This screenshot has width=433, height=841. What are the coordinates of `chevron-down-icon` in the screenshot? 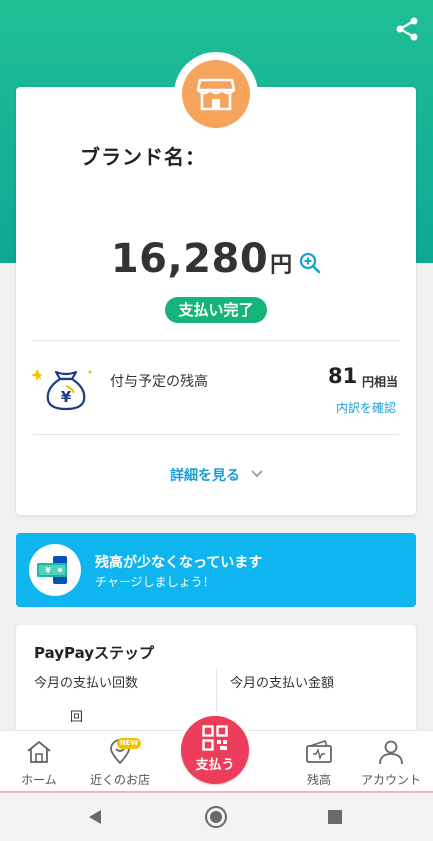 It's located at (257, 473).